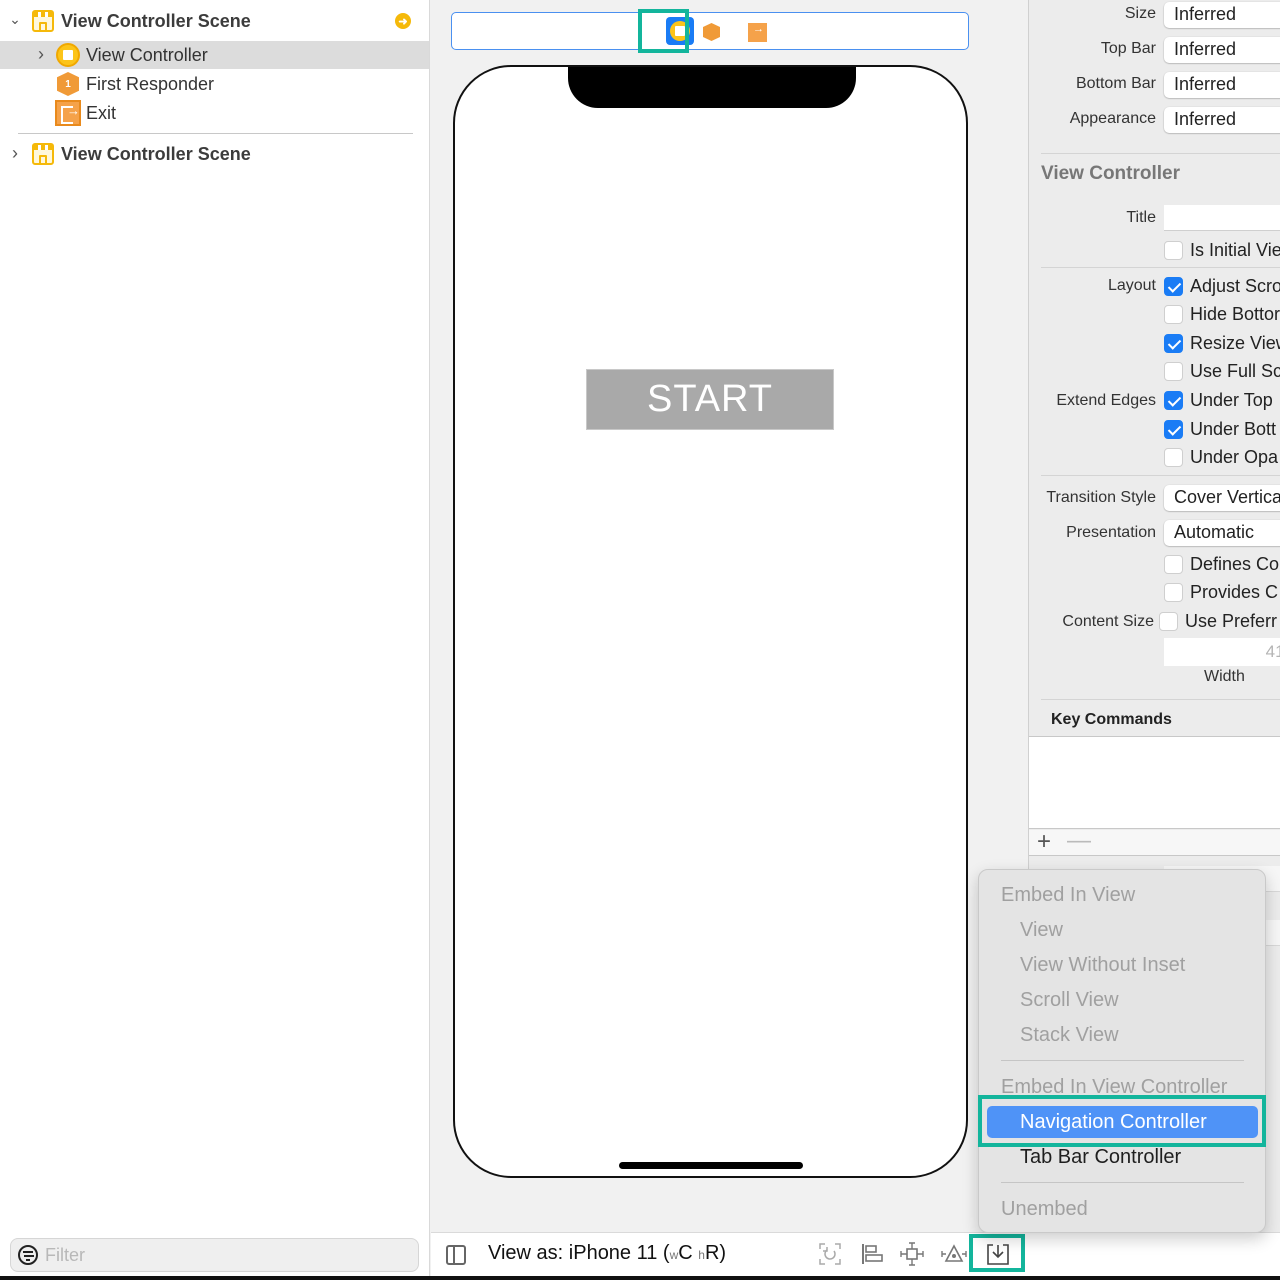  I want to click on outline-scene-row: › View Controller Scene, so click(214, 154).